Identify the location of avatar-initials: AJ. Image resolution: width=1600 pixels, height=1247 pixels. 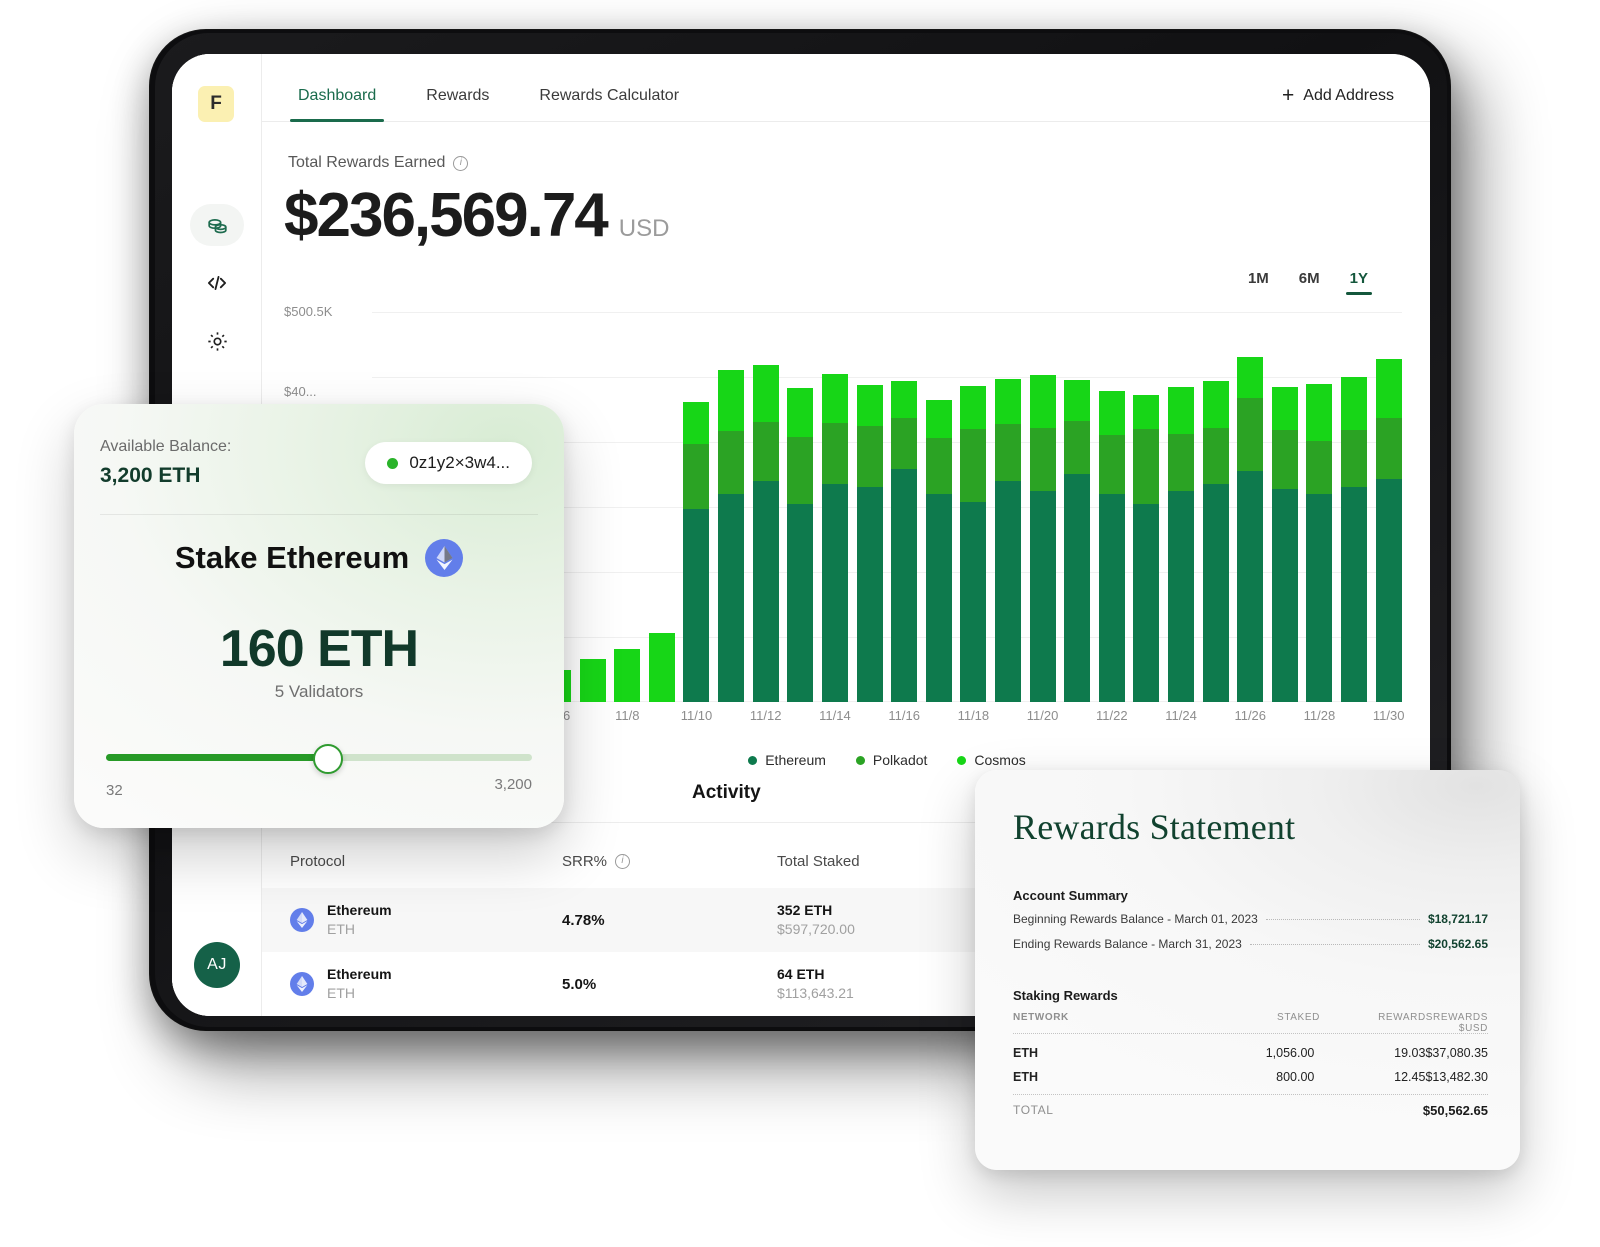
(217, 964).